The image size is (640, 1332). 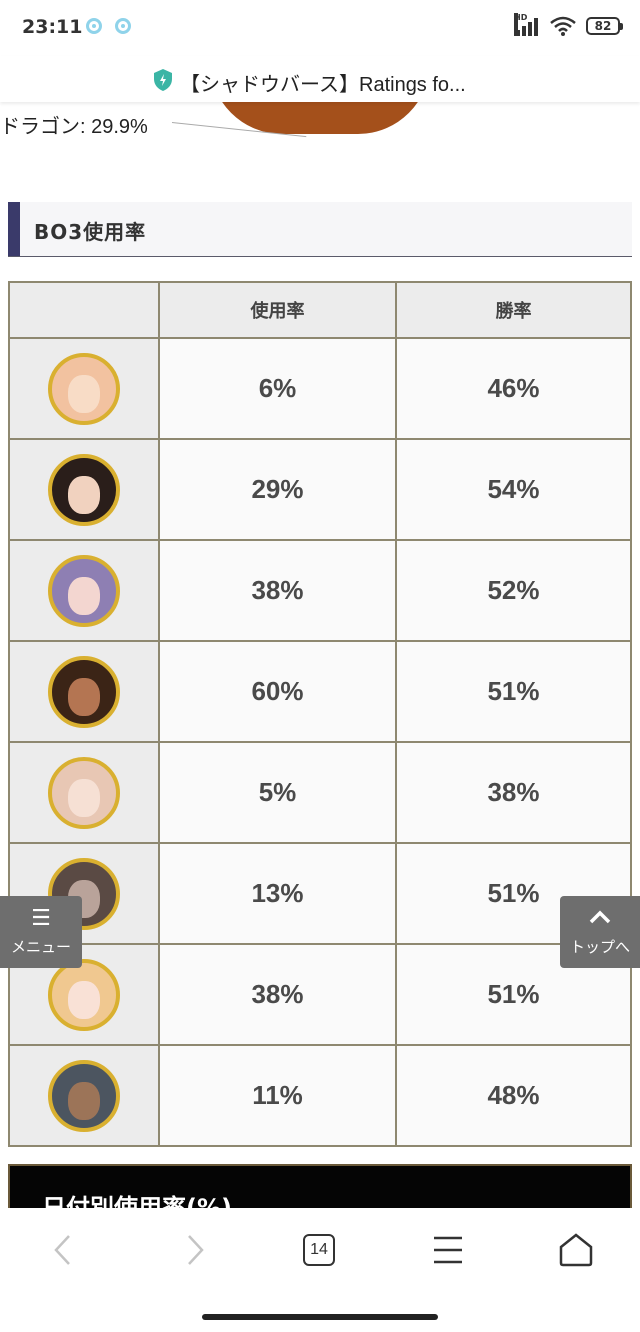 I want to click on table-header-row: 使用率 勝率, so click(x=320, y=310).